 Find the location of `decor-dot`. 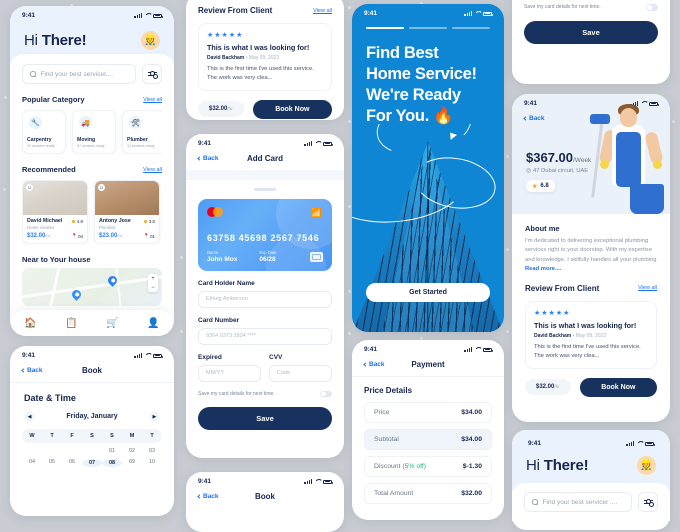

decor-dot is located at coordinates (349, 333).